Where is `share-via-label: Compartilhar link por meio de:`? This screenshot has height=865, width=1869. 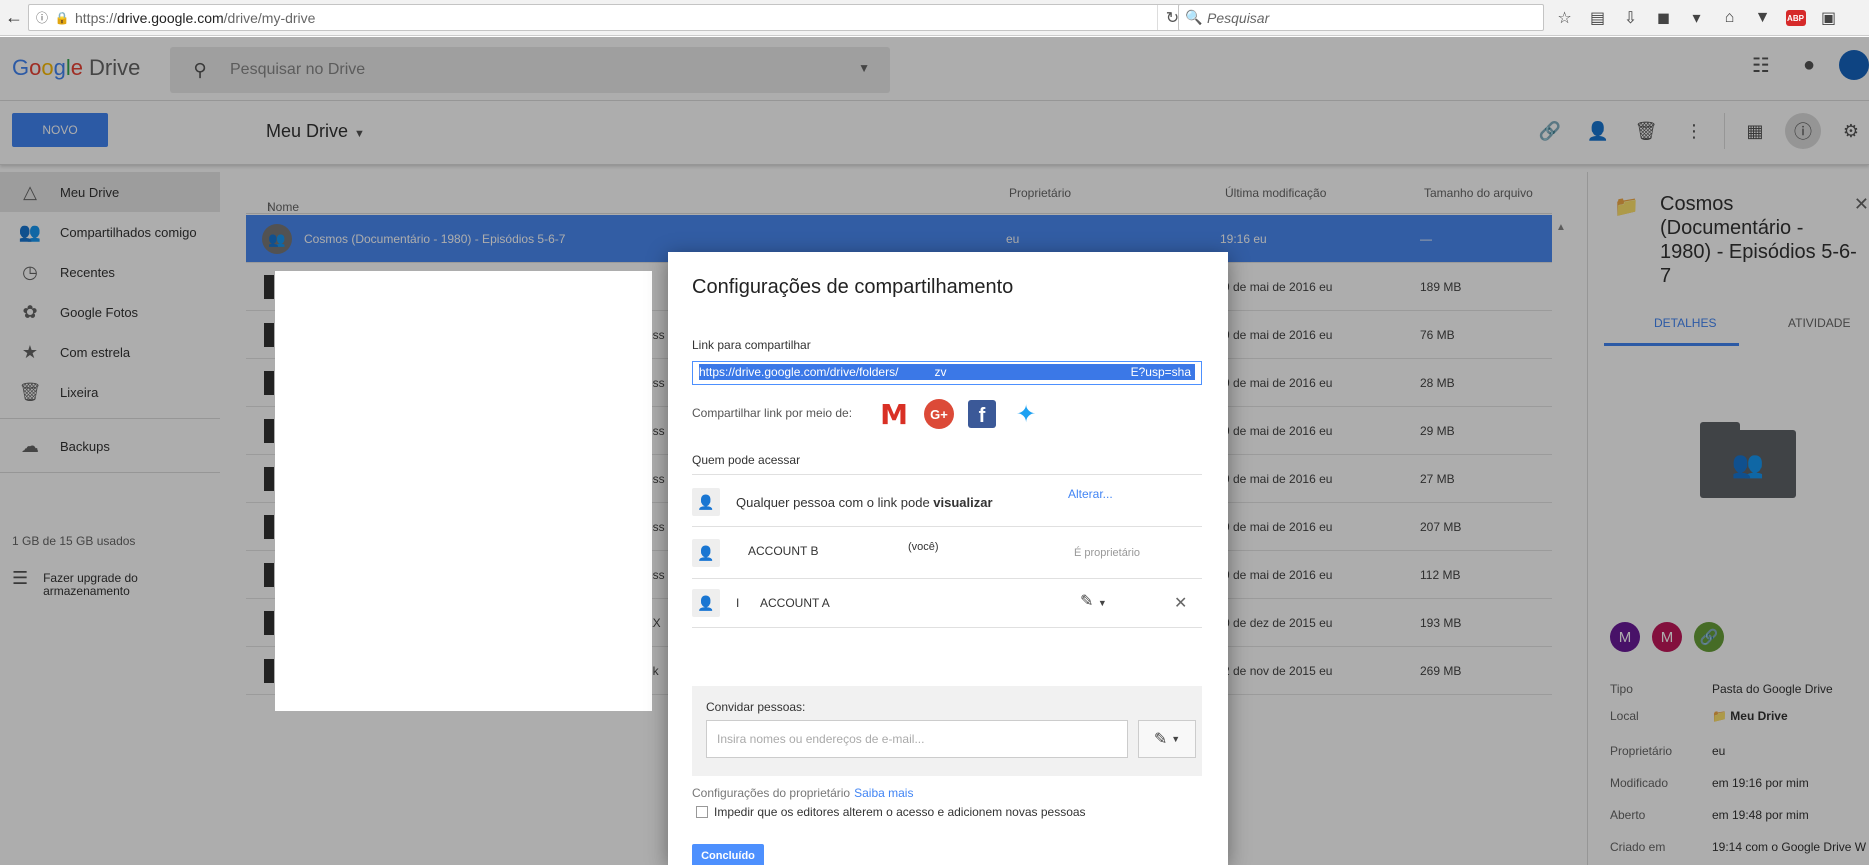 share-via-label: Compartilhar link por meio de: is located at coordinates (772, 413).